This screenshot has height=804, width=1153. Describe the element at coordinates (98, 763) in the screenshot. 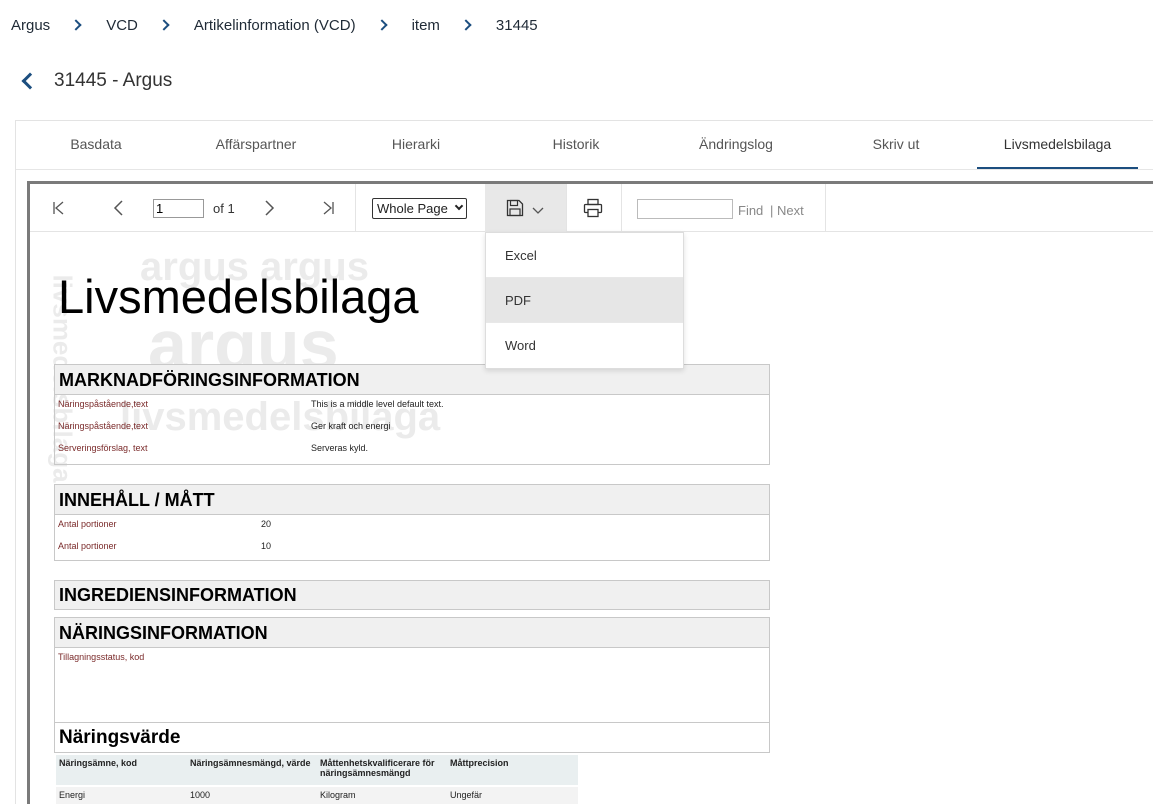

I see `column-header: Näringsämne, kod` at that location.